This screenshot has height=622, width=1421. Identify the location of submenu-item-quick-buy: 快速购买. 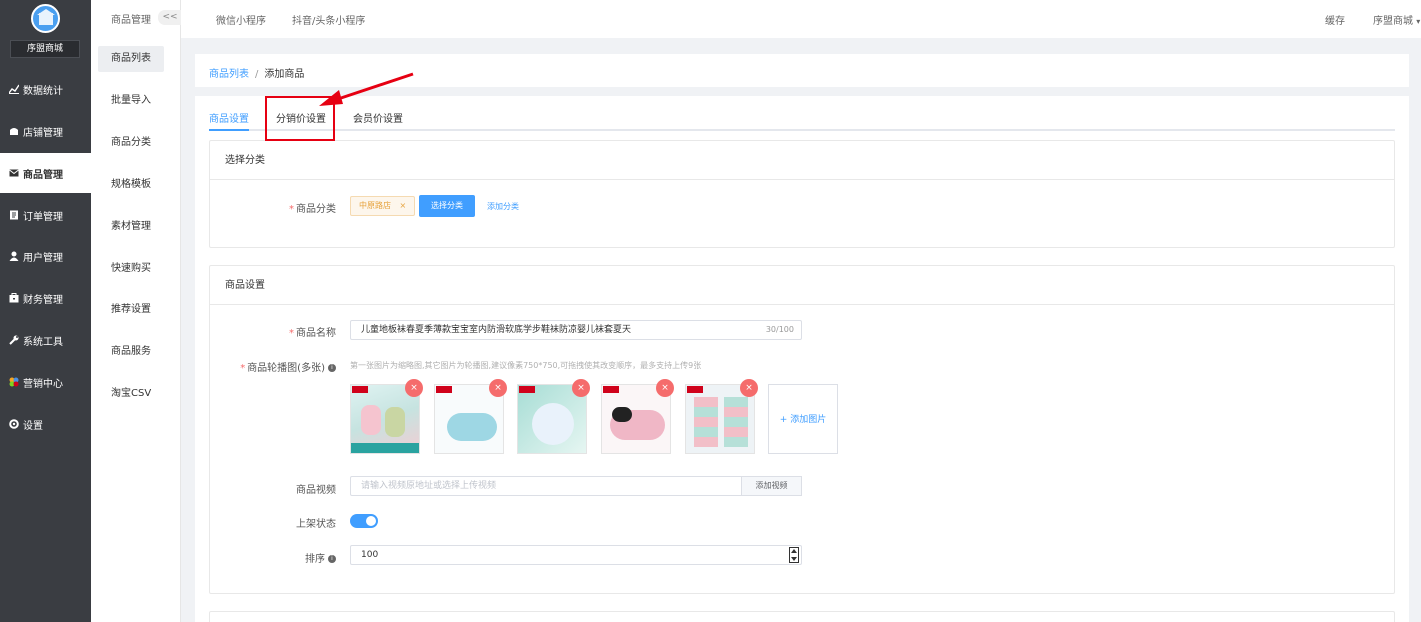
(131, 269).